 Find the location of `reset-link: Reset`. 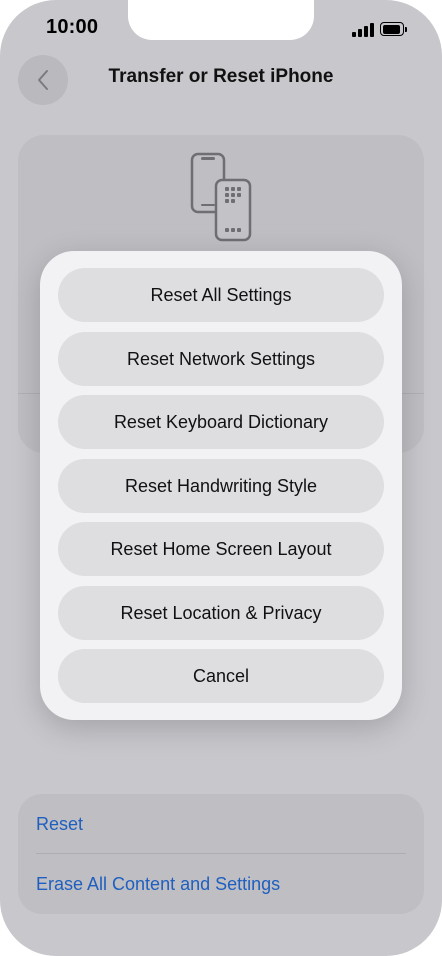

reset-link: Reset is located at coordinates (59, 824).